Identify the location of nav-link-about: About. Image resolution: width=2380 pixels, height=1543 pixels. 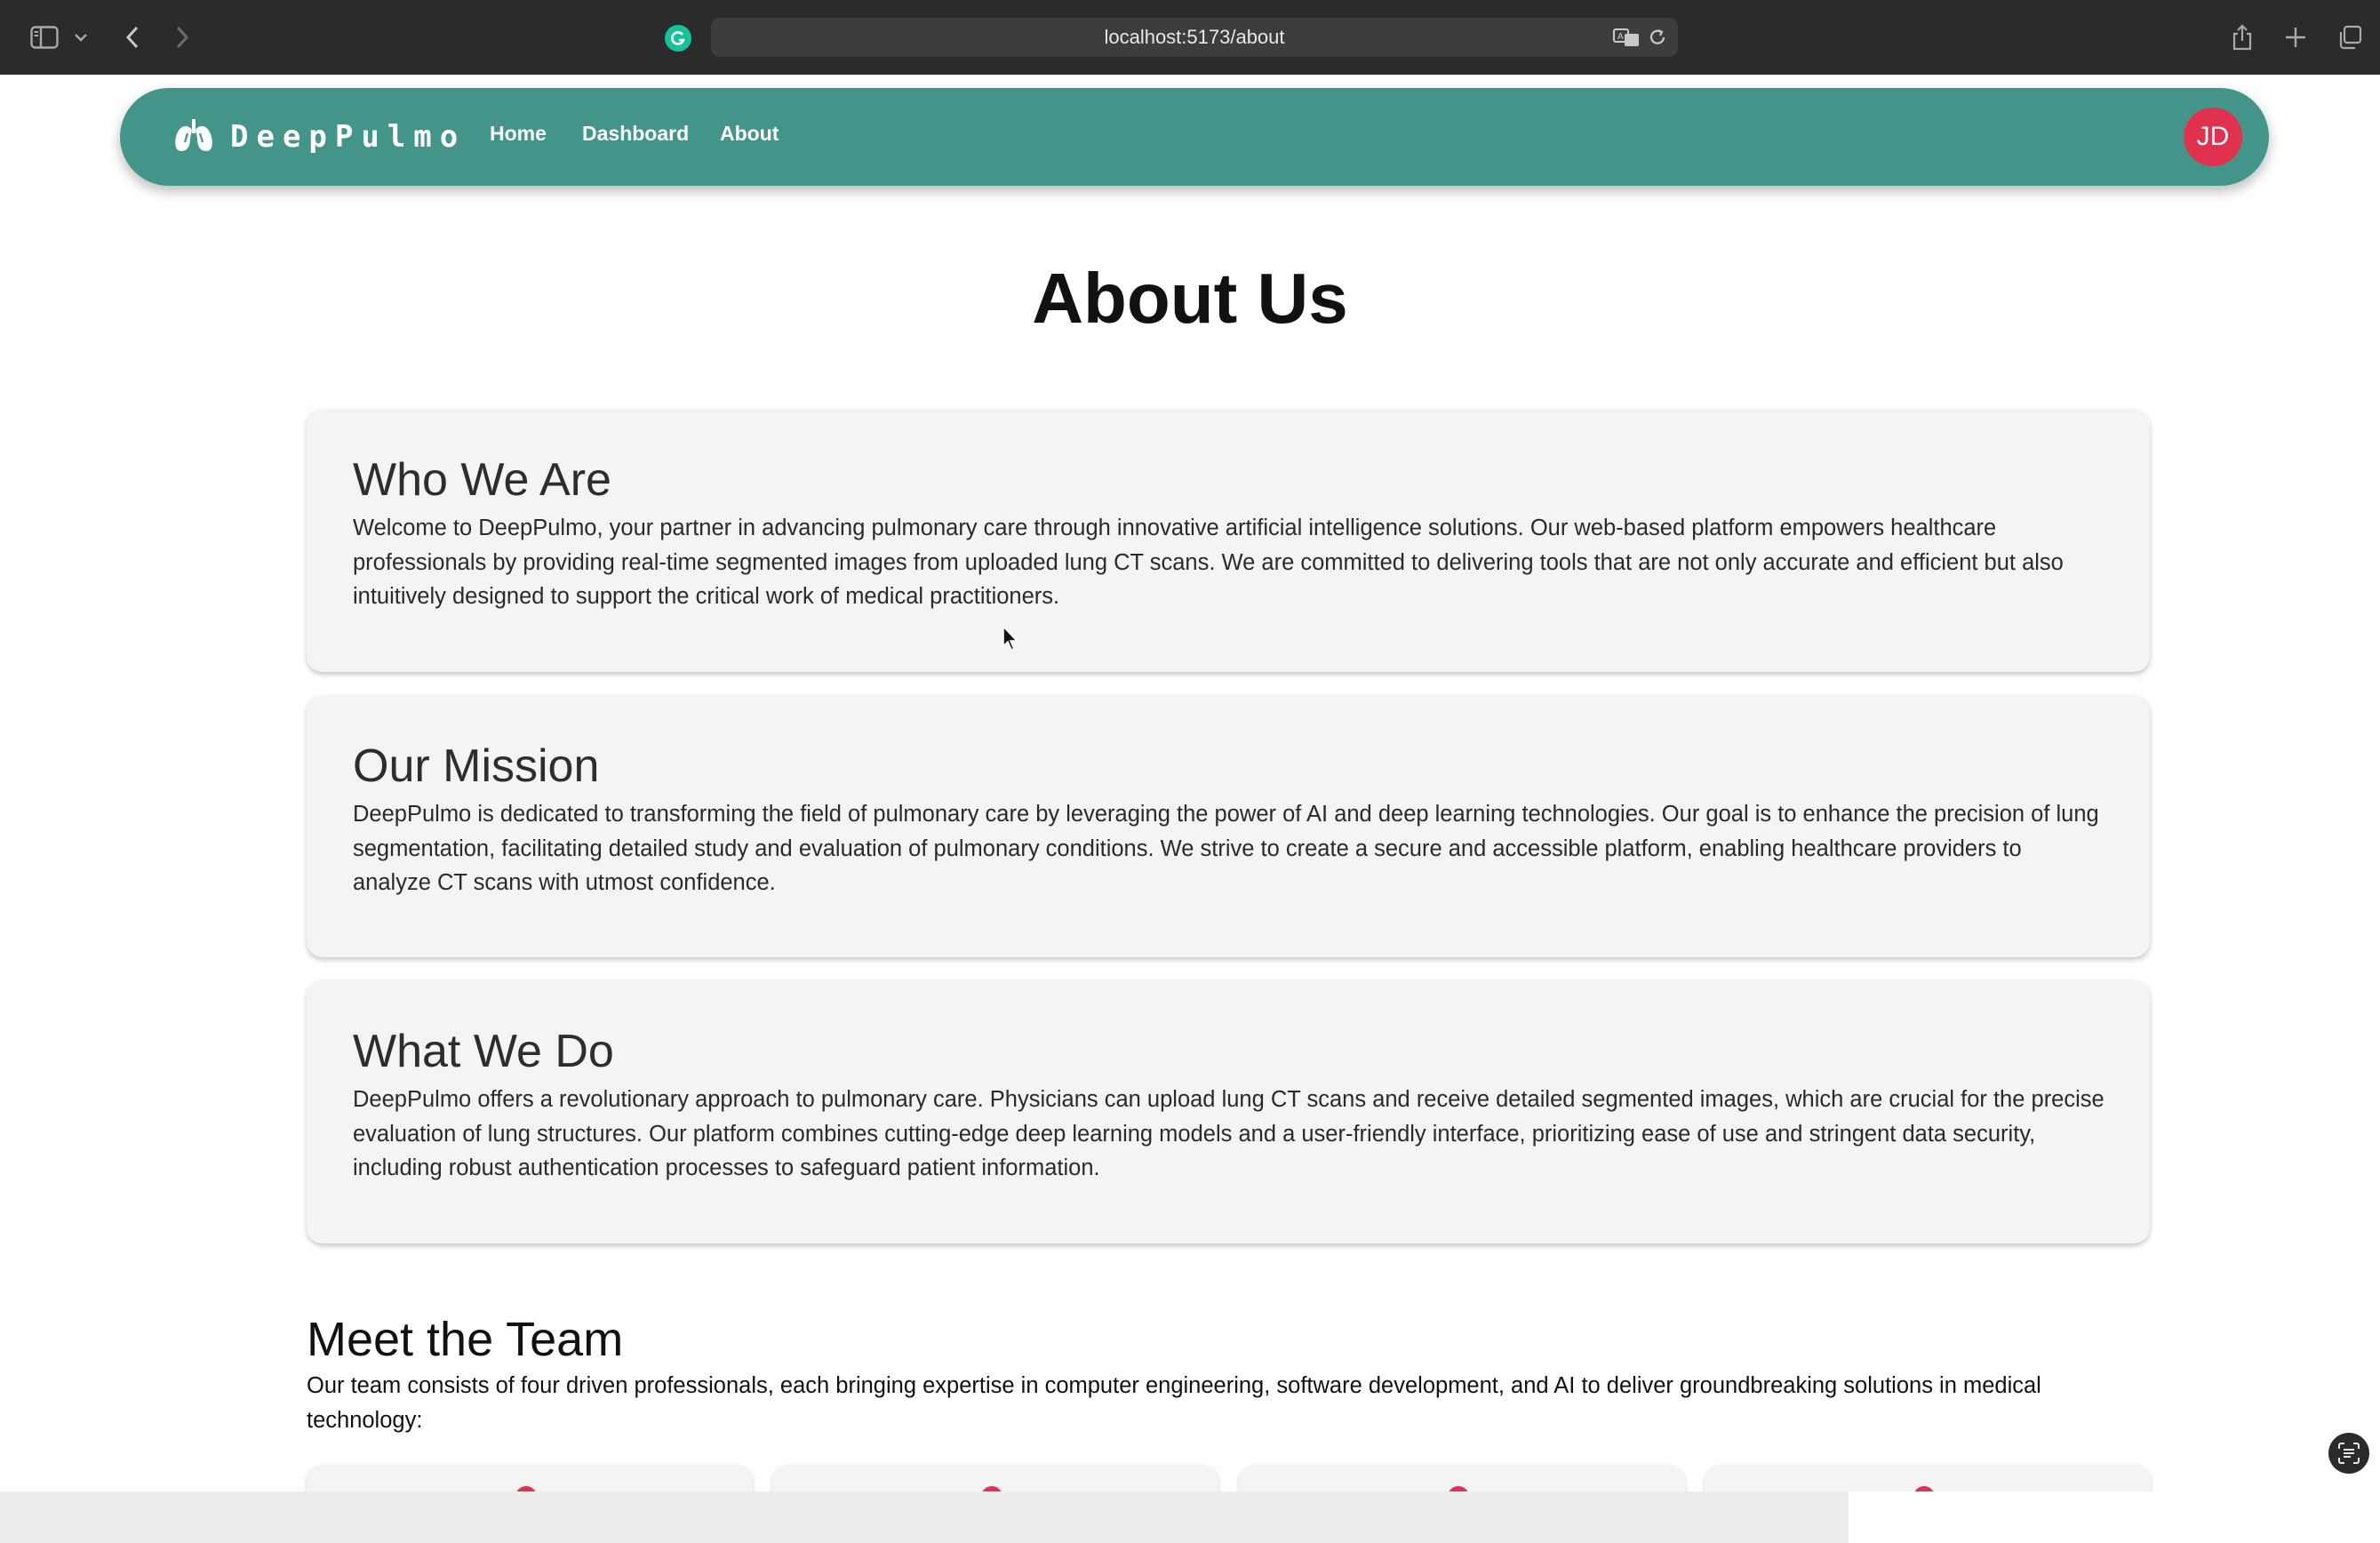
(749, 134).